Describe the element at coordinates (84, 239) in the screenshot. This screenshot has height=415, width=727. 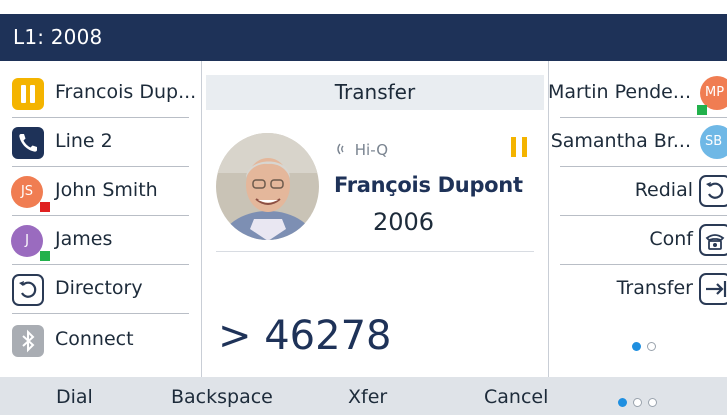
I see `line-key-label: James` at that location.